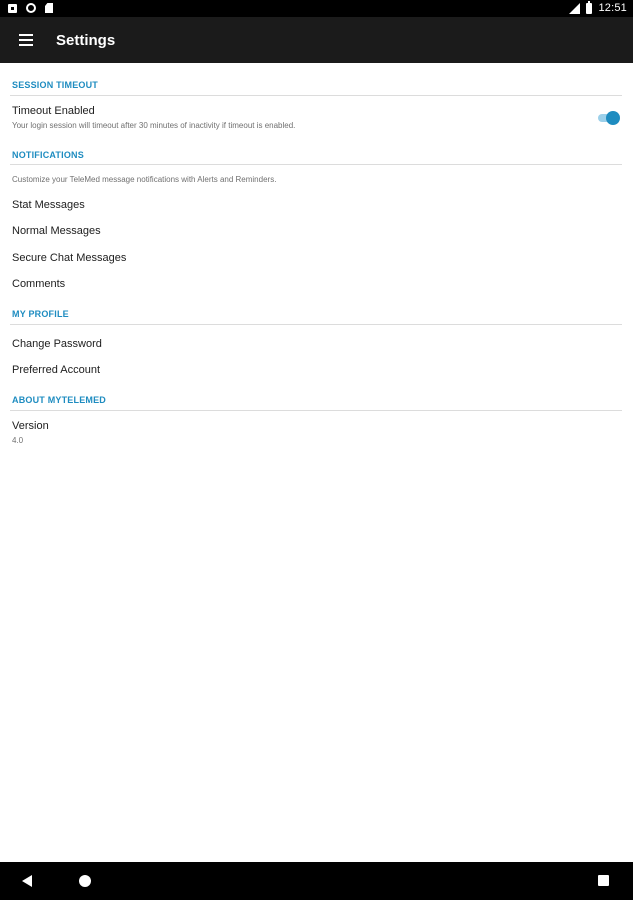 Image resolution: width=633 pixels, height=900 pixels. What do you see at coordinates (30, 426) in the screenshot?
I see `version-title: Version` at bounding box center [30, 426].